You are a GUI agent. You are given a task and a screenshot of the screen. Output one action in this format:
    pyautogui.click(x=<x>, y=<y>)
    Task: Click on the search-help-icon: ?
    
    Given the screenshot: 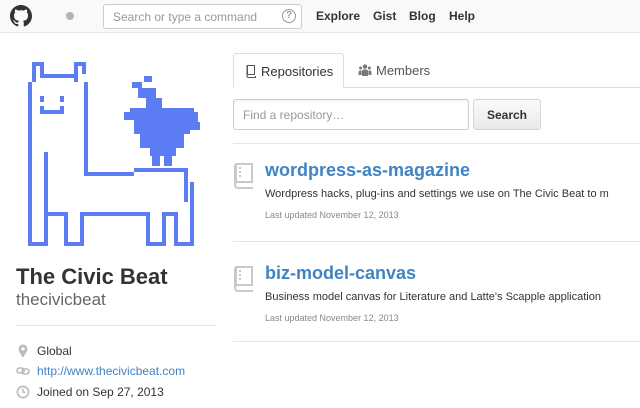 What is the action you would take?
    pyautogui.click(x=289, y=16)
    